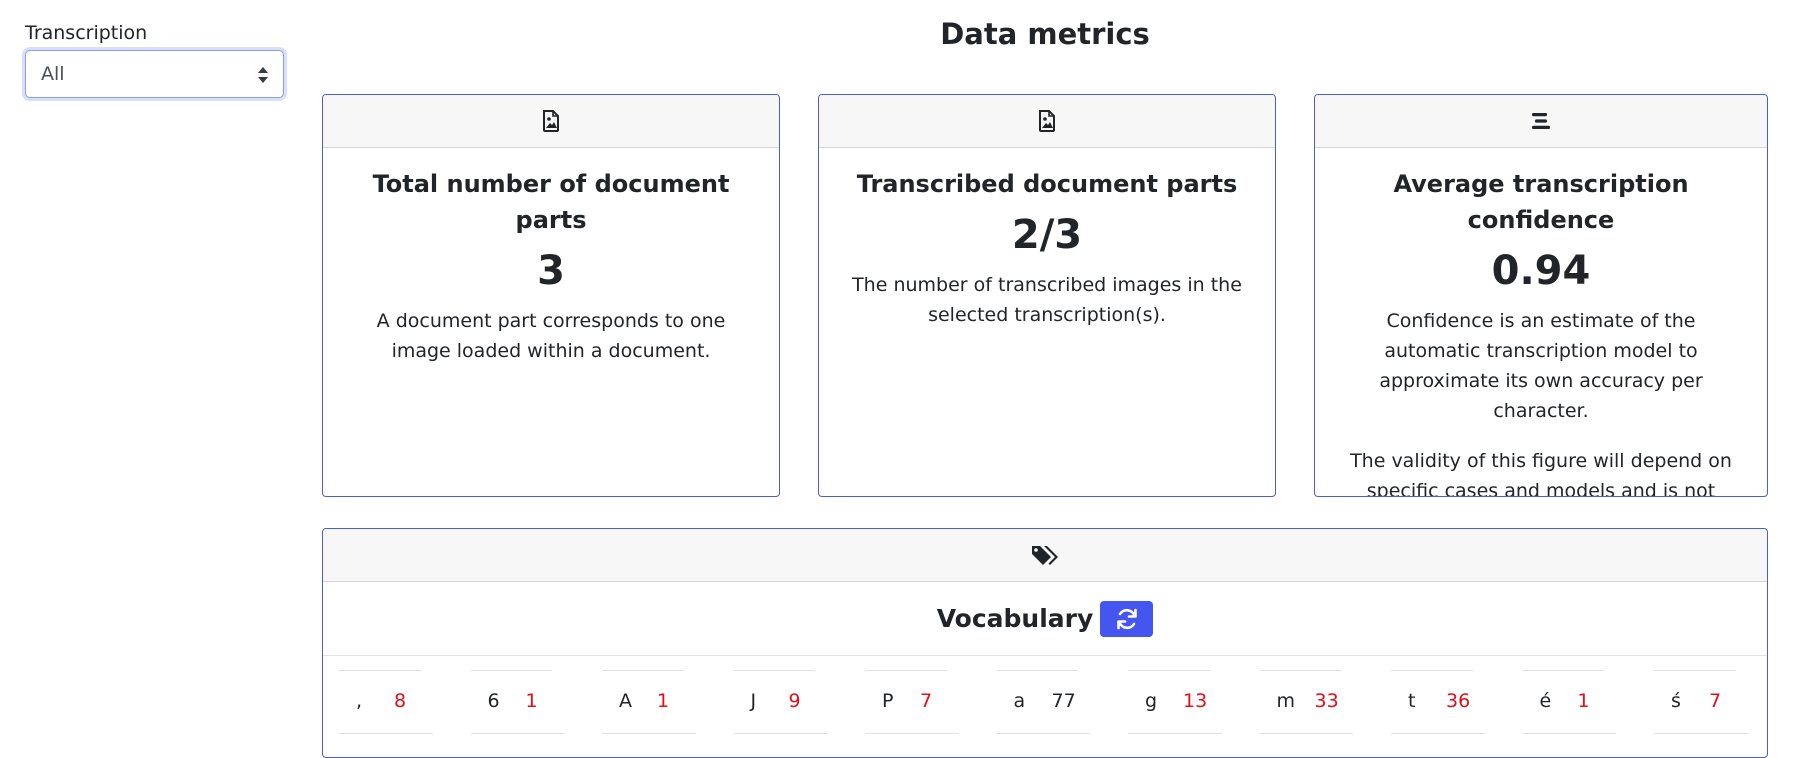 Image resolution: width=1793 pixels, height=758 pixels. I want to click on vocabulary-item: P7, so click(931, 703).